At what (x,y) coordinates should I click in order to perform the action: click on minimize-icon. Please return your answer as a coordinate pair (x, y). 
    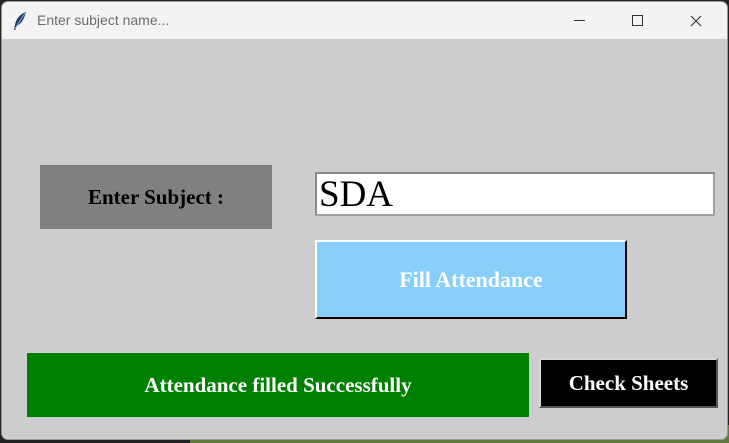
    Looking at the image, I should click on (579, 20).